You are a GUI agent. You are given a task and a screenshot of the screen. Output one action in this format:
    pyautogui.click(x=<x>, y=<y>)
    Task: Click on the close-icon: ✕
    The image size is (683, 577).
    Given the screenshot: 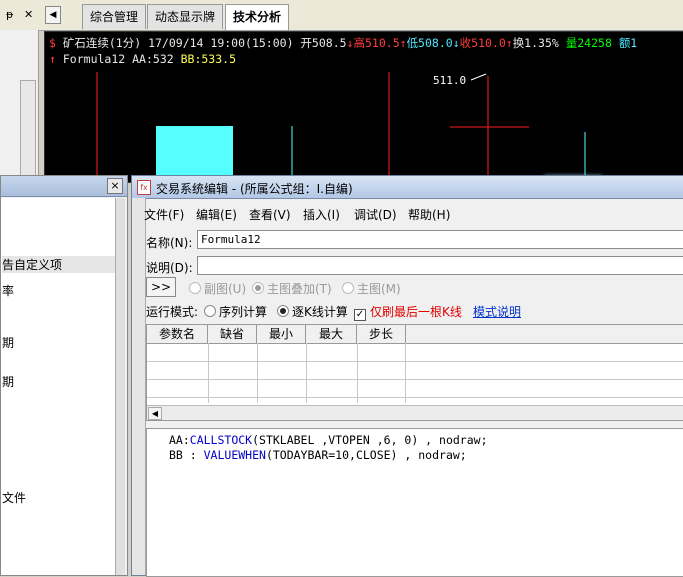 What is the action you would take?
    pyautogui.click(x=28, y=14)
    